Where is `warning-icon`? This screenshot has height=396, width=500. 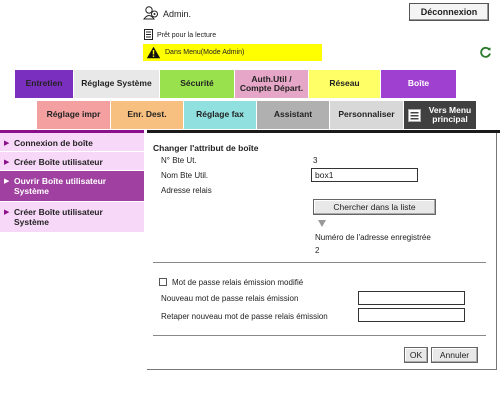 warning-icon is located at coordinates (153, 52).